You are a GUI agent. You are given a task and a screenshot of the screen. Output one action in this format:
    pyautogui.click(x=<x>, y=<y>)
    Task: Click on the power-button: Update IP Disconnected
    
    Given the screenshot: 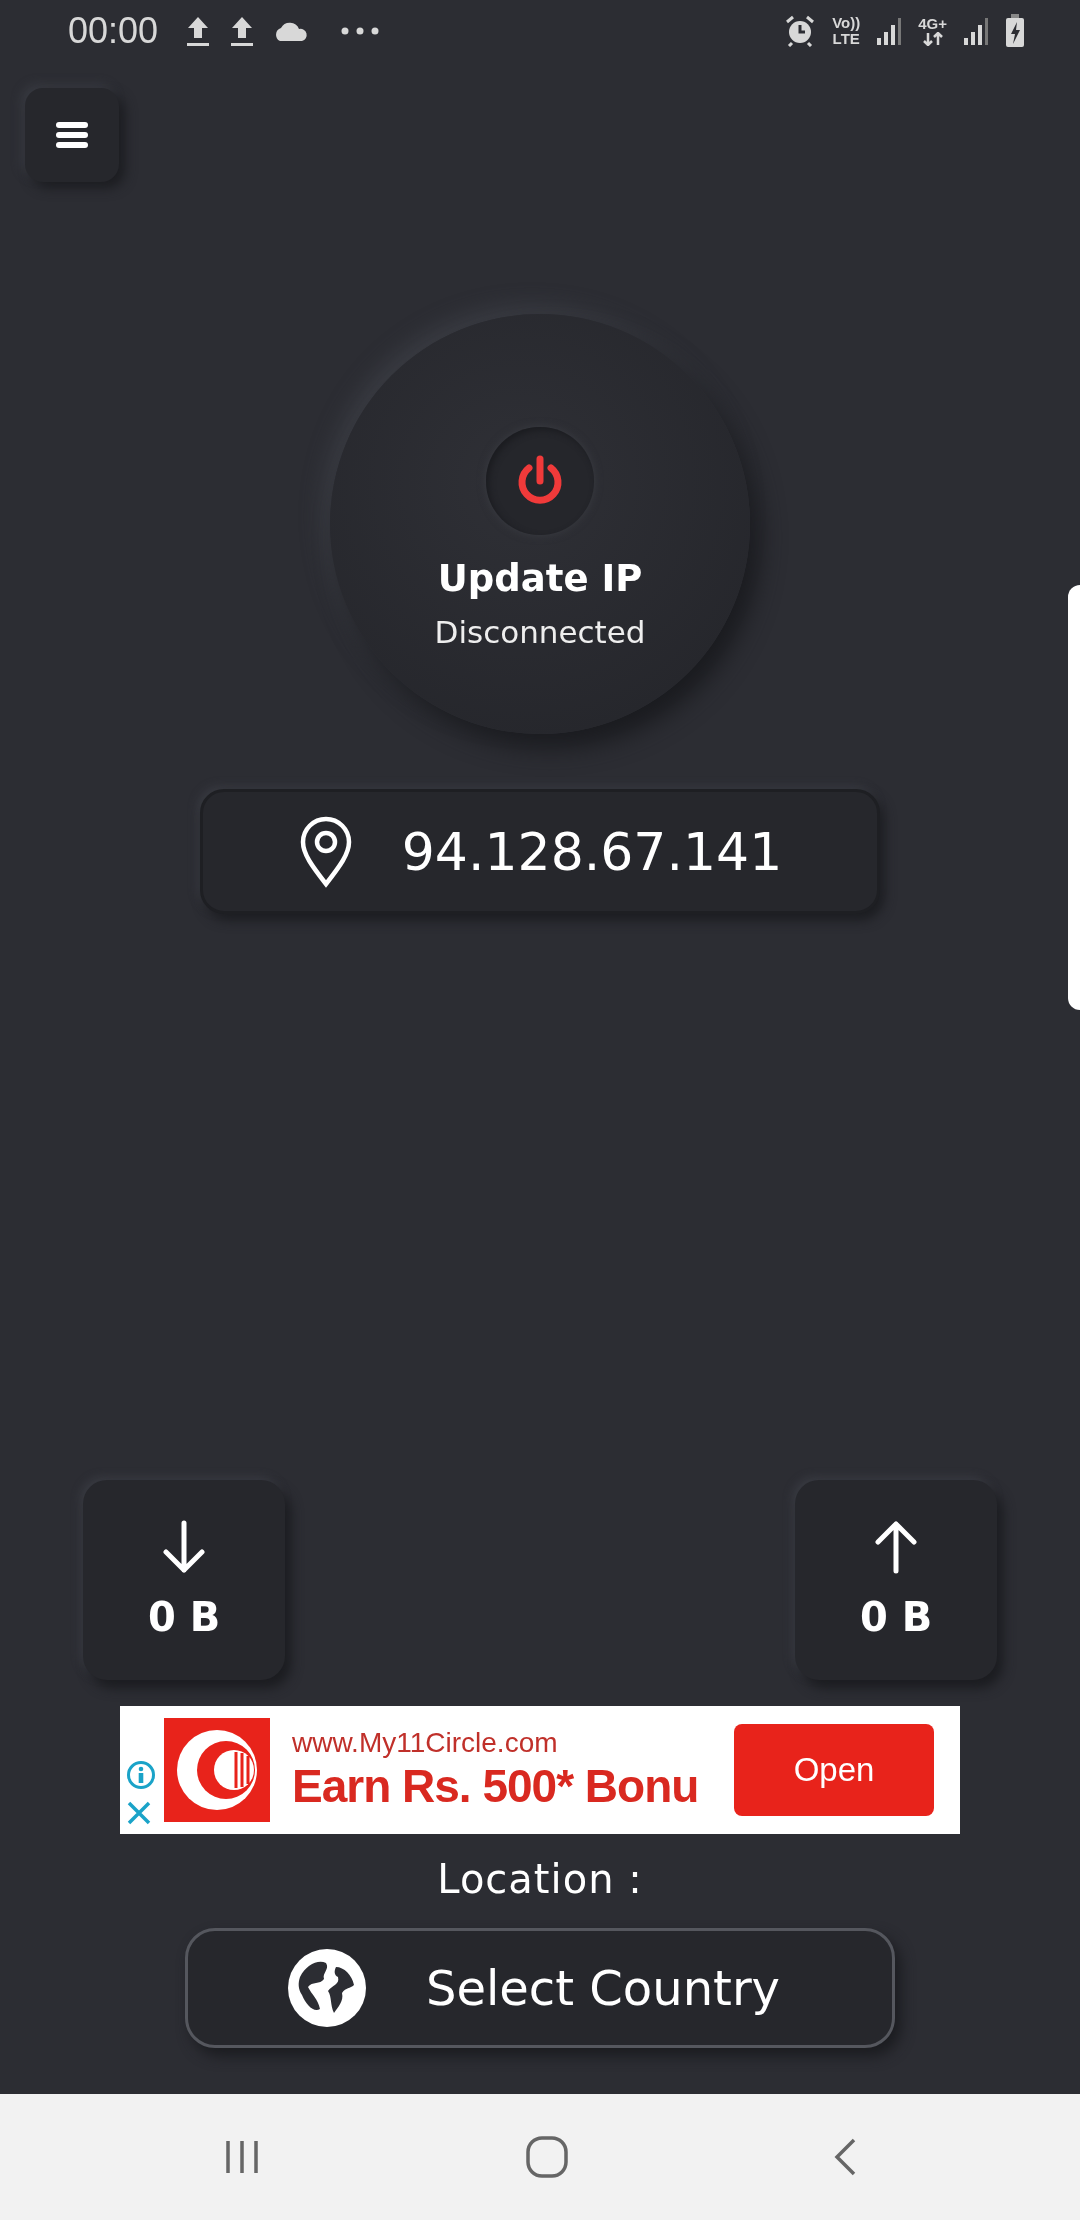 What is the action you would take?
    pyautogui.click(x=540, y=524)
    